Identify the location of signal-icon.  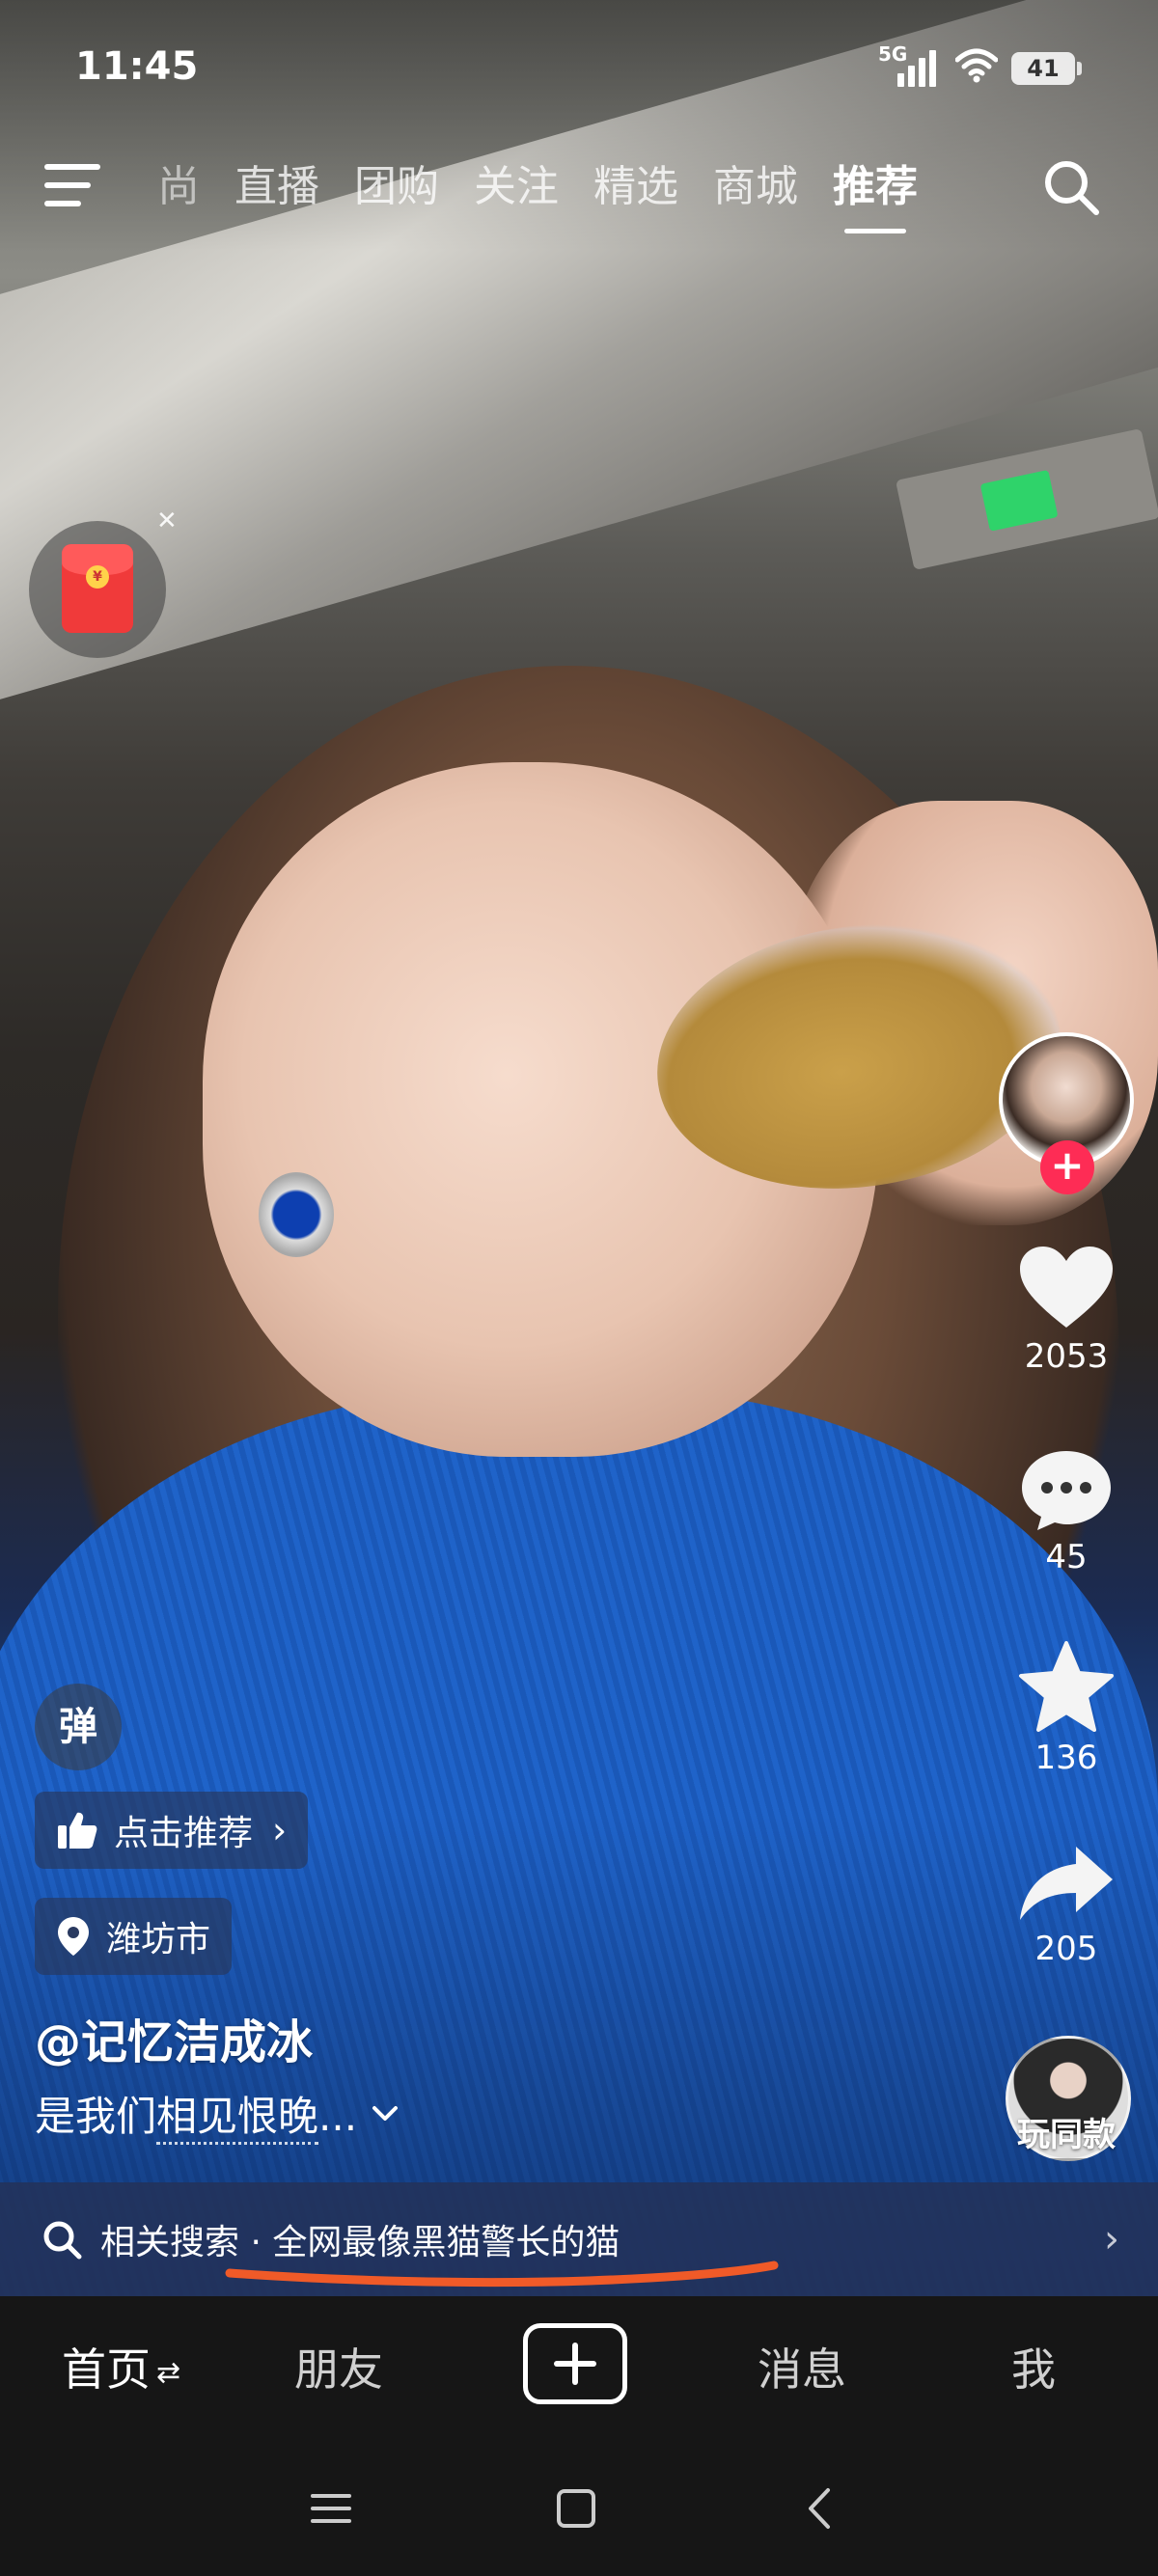
(920, 67).